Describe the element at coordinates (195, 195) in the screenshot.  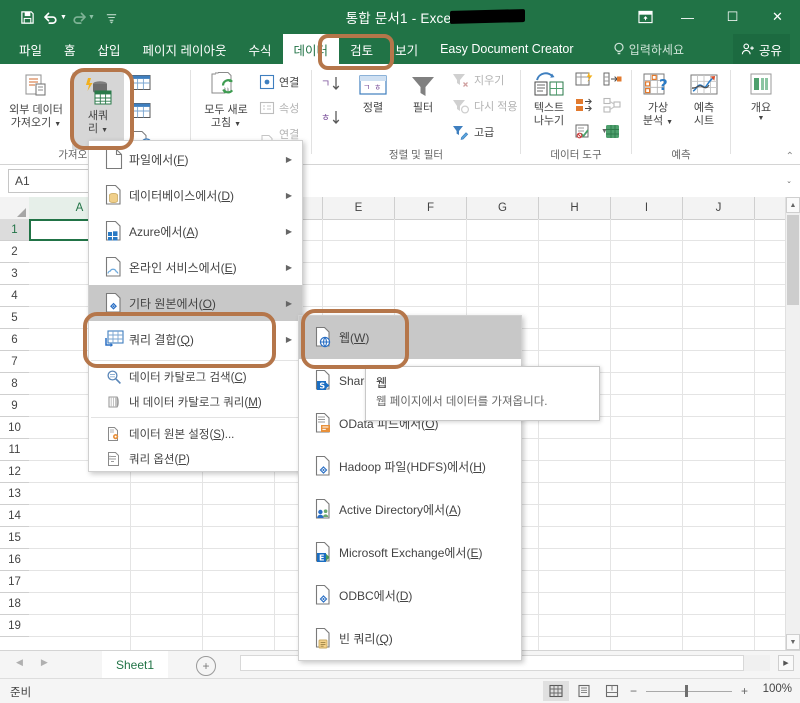
I see `menu-item-from-database: 데이터베이스에서(D) ▶` at that location.